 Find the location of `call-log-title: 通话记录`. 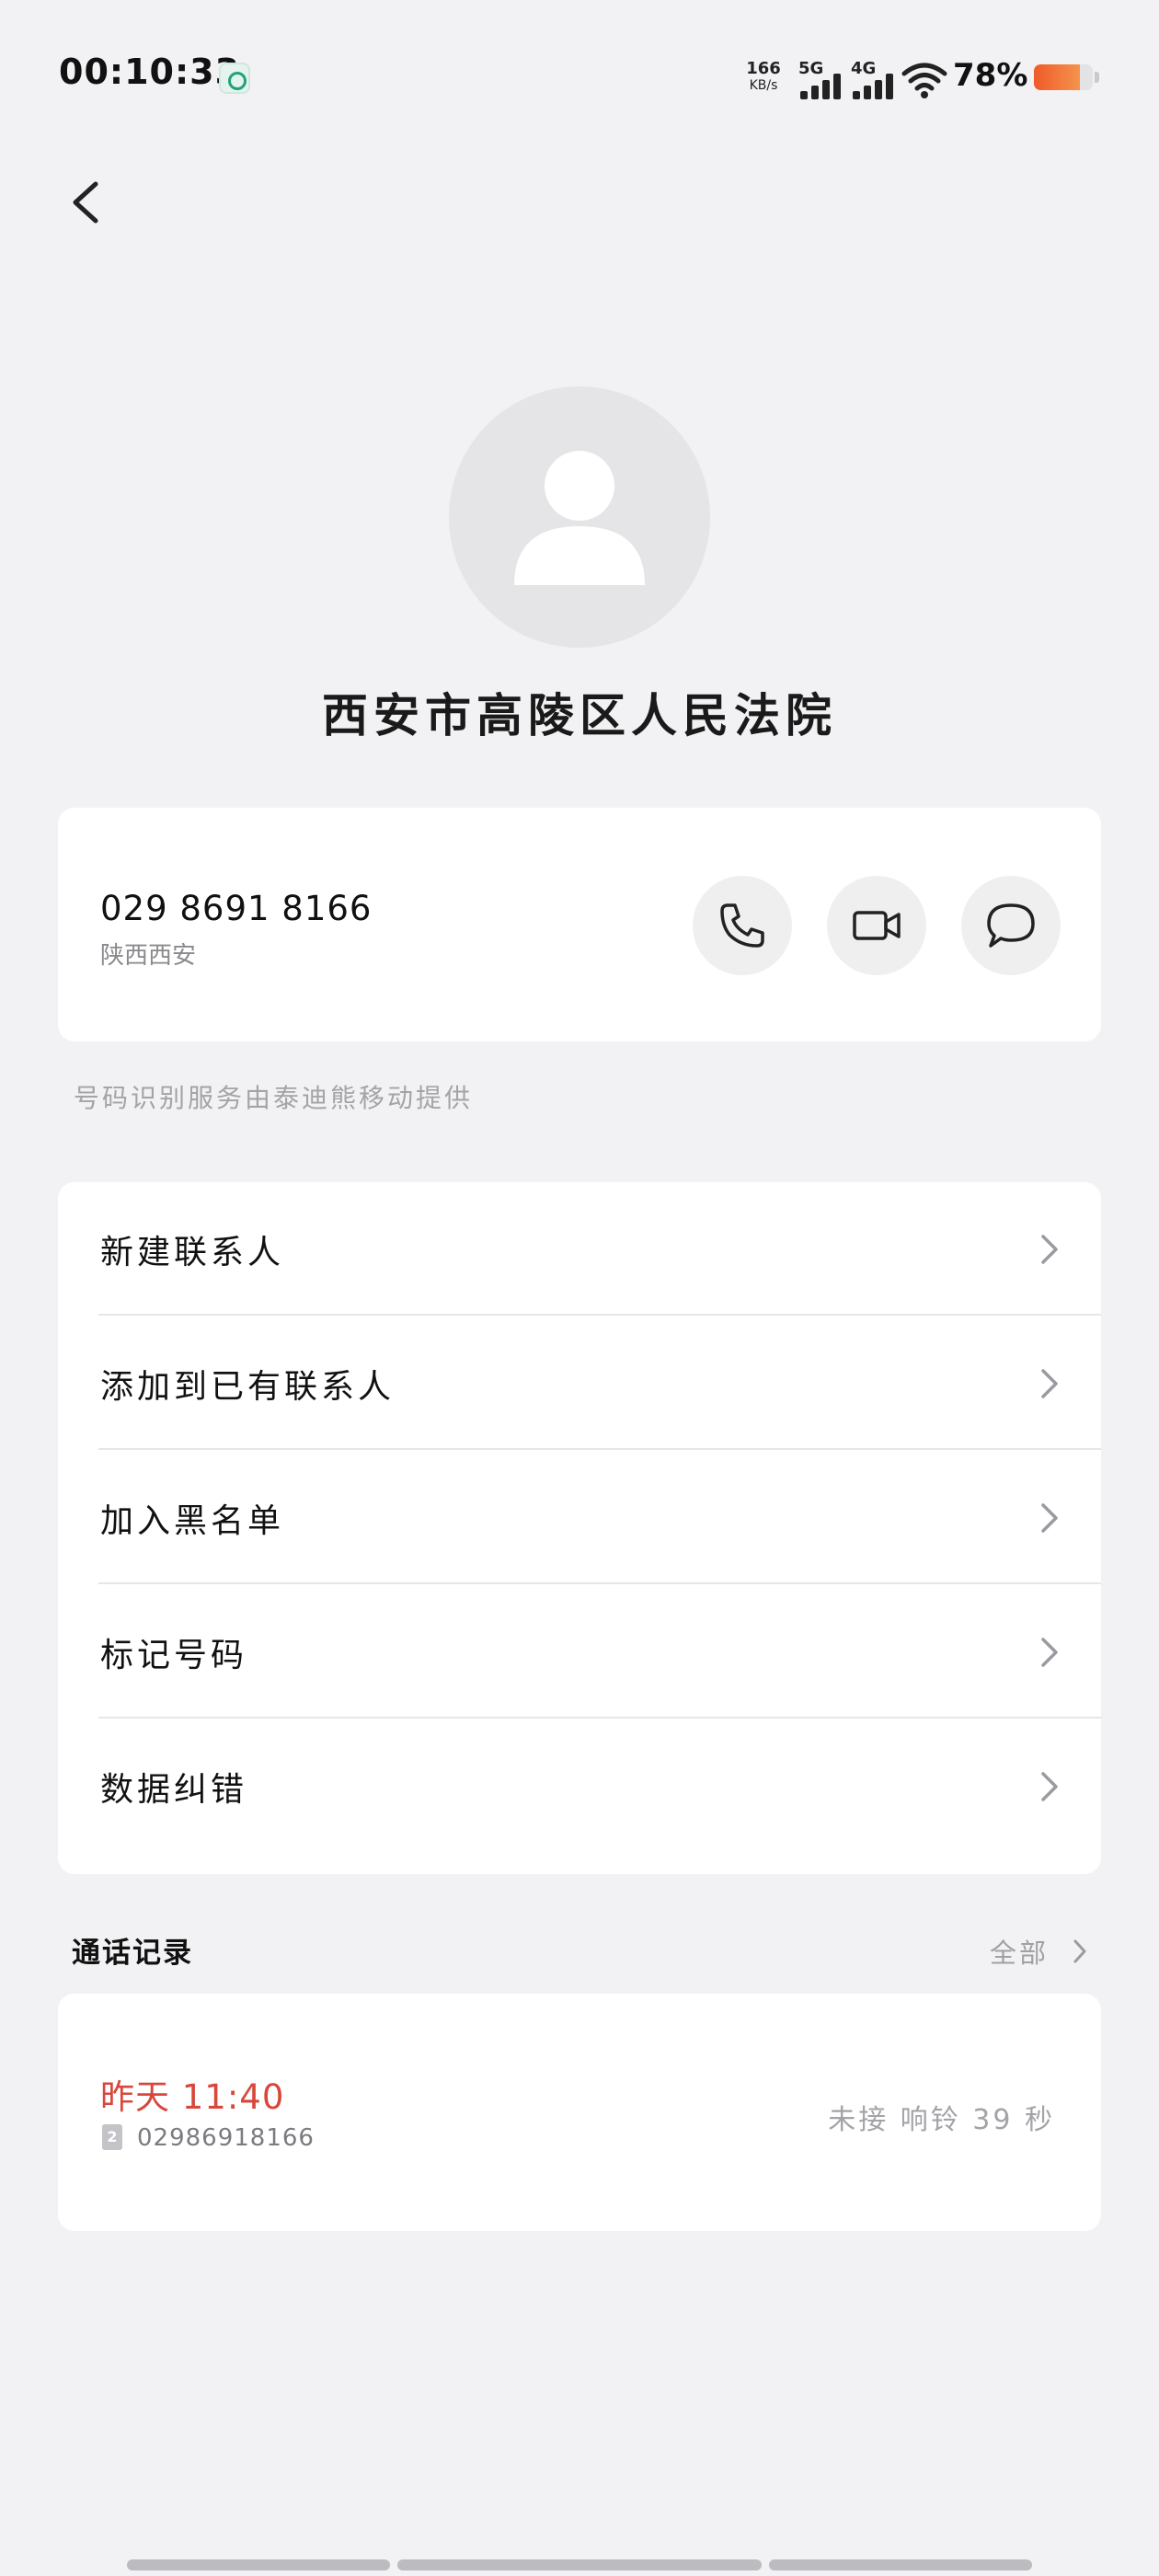

call-log-title: 通话记录 is located at coordinates (132, 1953).